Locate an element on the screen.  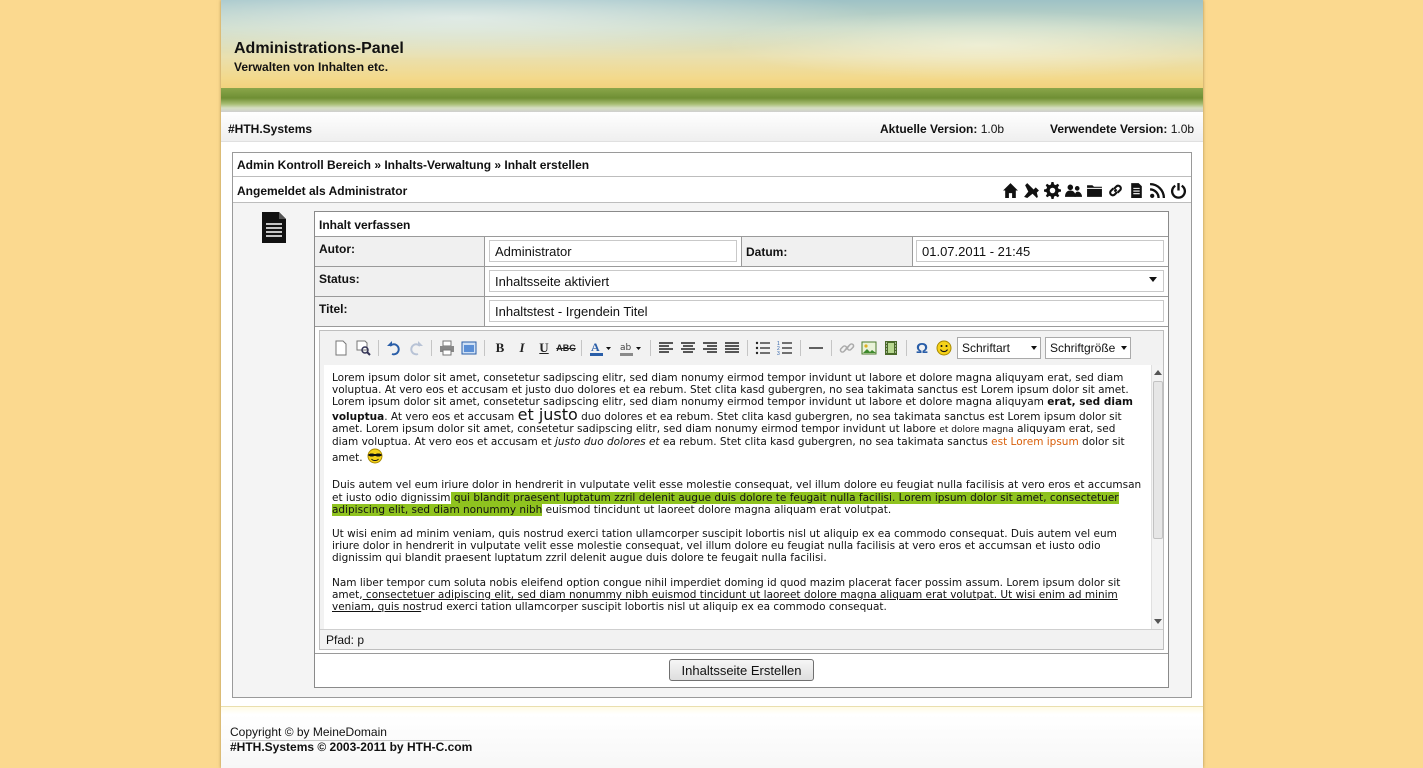
status-select: Inhaltsseite aktiviert is located at coordinates (826, 281).